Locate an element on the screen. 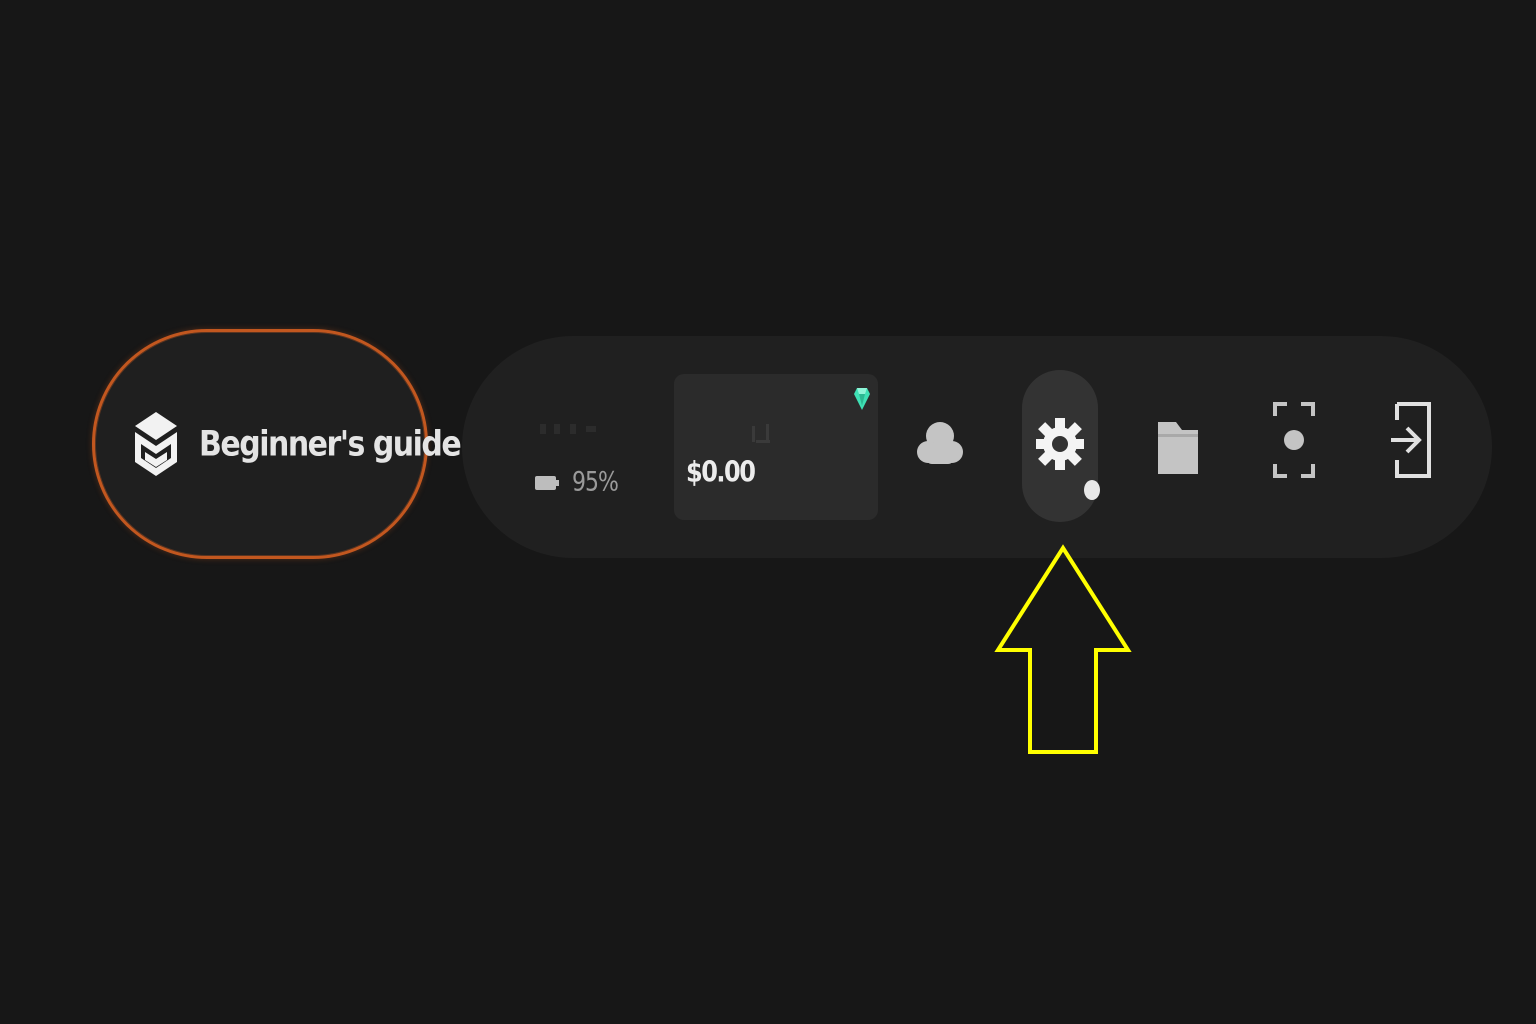 The image size is (1536, 1024). battery-percentage: 95% is located at coordinates (595, 482).